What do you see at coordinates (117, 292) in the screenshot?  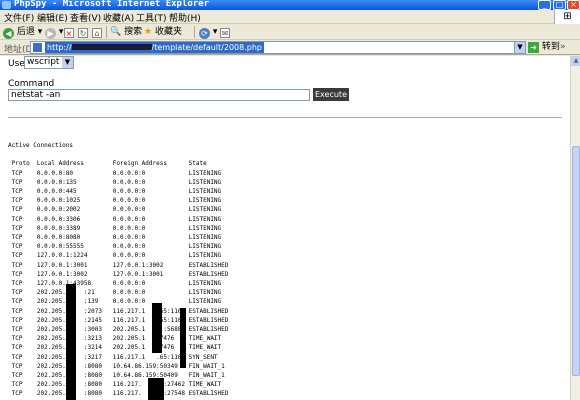 I see `table-row: TCP 202.205. :21 0.0.0.0:0 LISTENING` at bounding box center [117, 292].